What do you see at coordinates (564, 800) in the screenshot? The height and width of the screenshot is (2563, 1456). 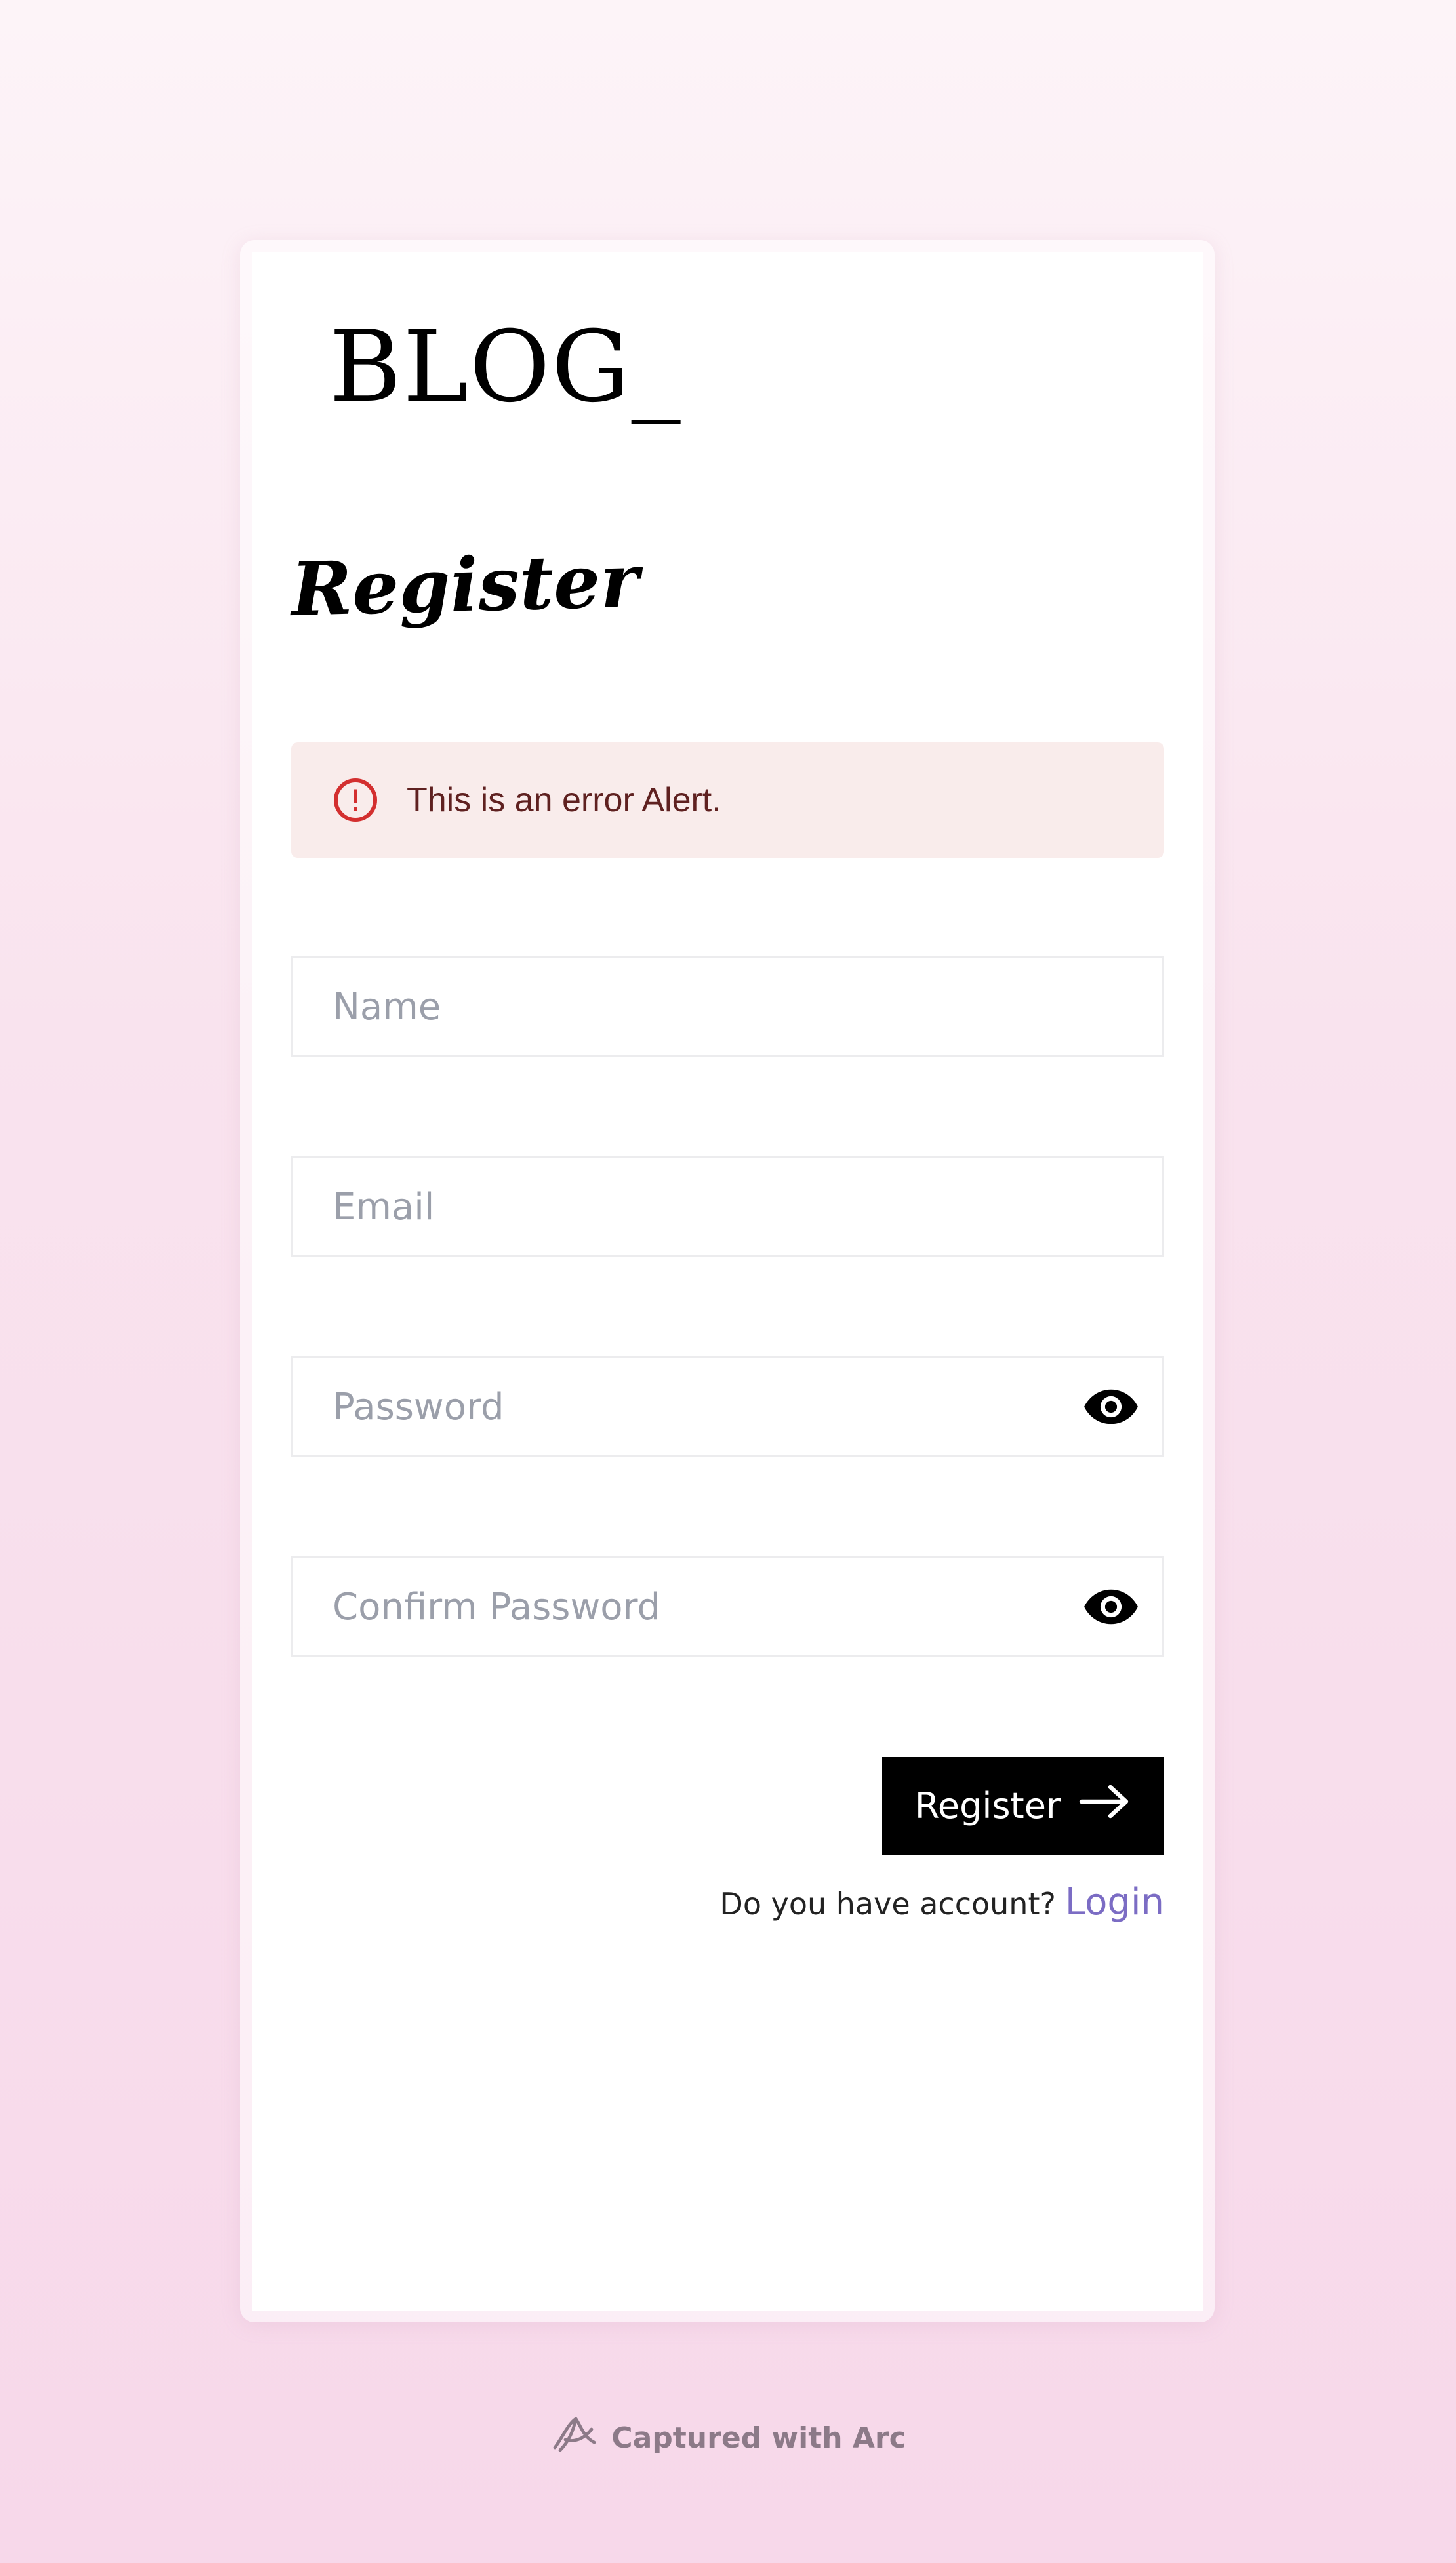 I see `alert-message: This is an error Alert.` at bounding box center [564, 800].